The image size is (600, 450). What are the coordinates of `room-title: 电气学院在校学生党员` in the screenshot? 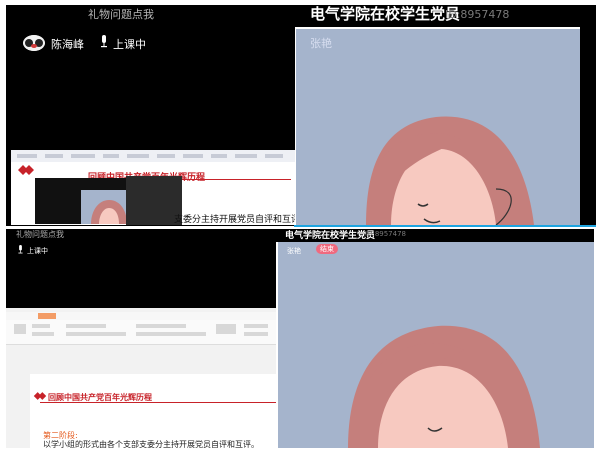 It's located at (385, 14).